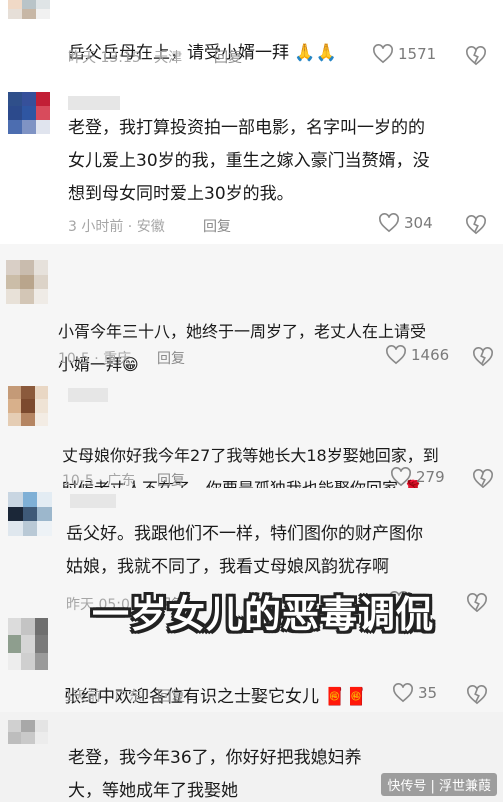 This screenshot has height=808, width=503. What do you see at coordinates (99, 481) in the screenshot?
I see `comment-meta: 10-5 · 广东` at bounding box center [99, 481].